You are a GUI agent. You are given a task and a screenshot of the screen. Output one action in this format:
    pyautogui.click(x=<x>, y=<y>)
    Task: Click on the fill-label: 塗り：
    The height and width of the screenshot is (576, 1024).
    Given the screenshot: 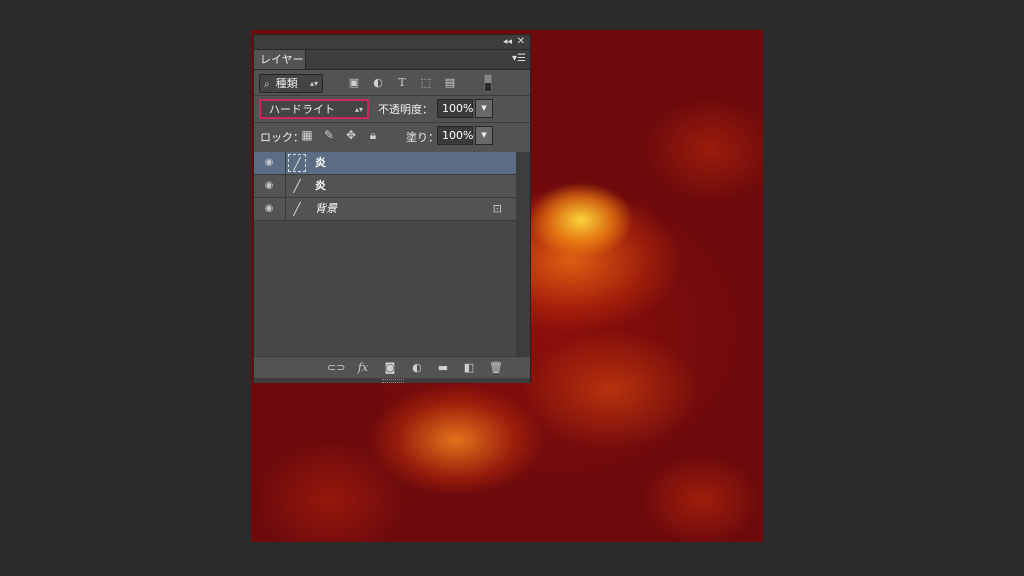 What is the action you would take?
    pyautogui.click(x=422, y=137)
    